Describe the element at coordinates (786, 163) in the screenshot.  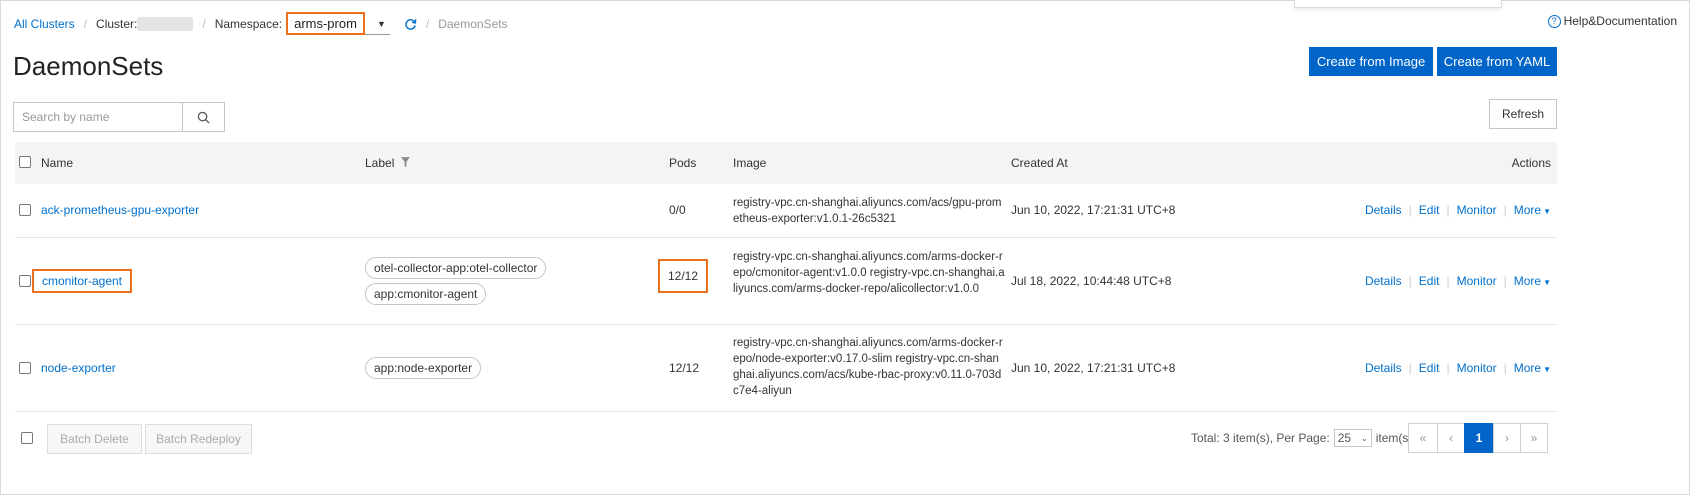
I see `table-header: Name Label Pods Image Created At Actions` at that location.